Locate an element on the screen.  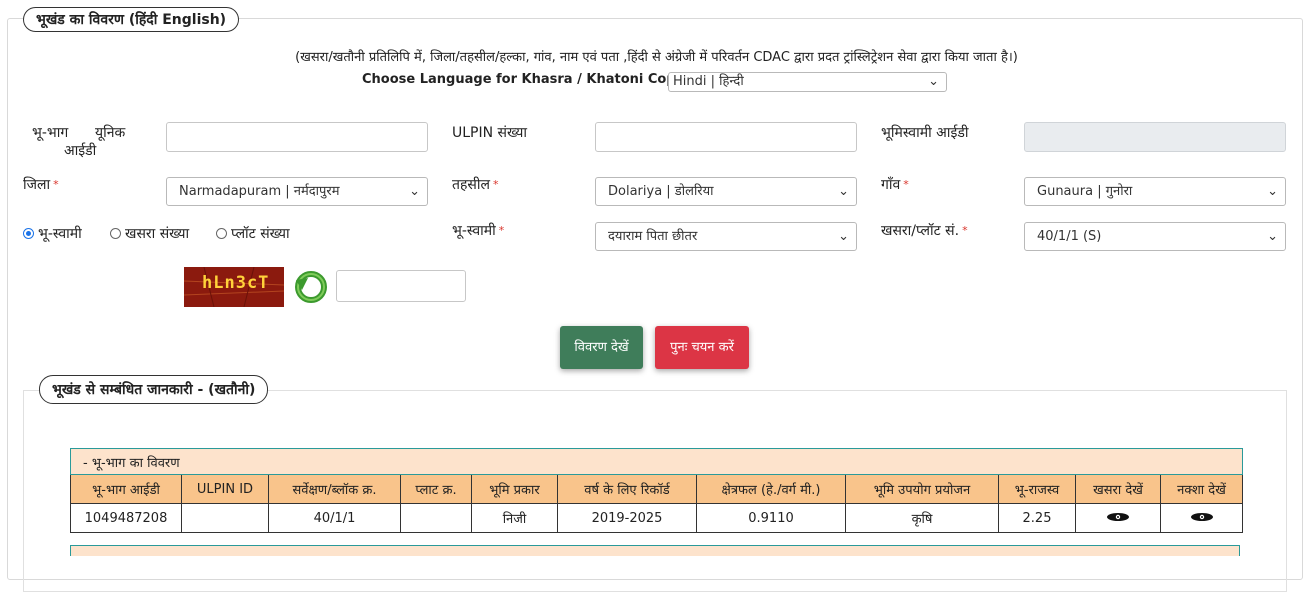
column-header: भूमि प्रकार is located at coordinates (514, 489).